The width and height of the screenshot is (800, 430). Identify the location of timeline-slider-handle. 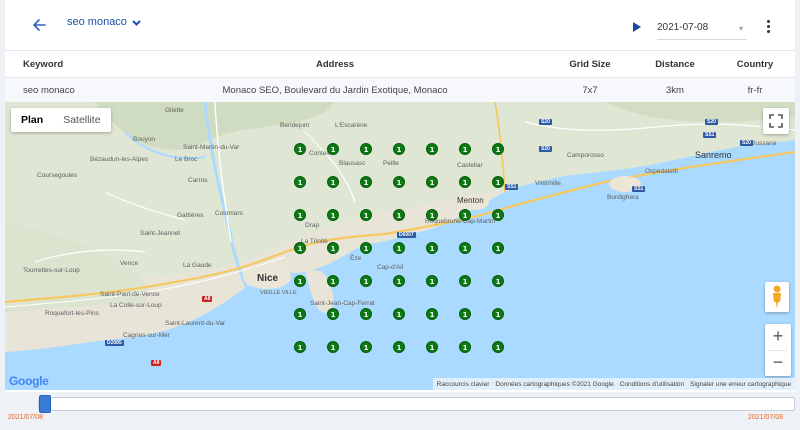
(45, 404).